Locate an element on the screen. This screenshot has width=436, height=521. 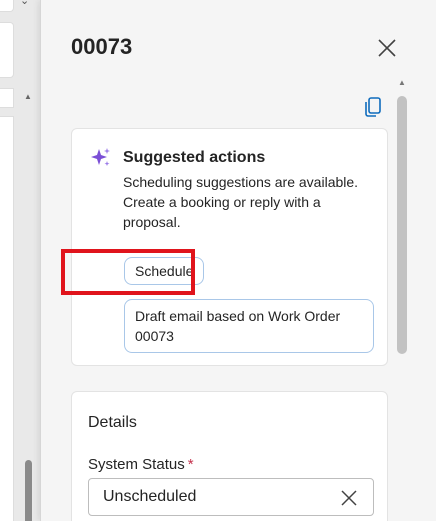
sparkle-icon is located at coordinates (100, 157).